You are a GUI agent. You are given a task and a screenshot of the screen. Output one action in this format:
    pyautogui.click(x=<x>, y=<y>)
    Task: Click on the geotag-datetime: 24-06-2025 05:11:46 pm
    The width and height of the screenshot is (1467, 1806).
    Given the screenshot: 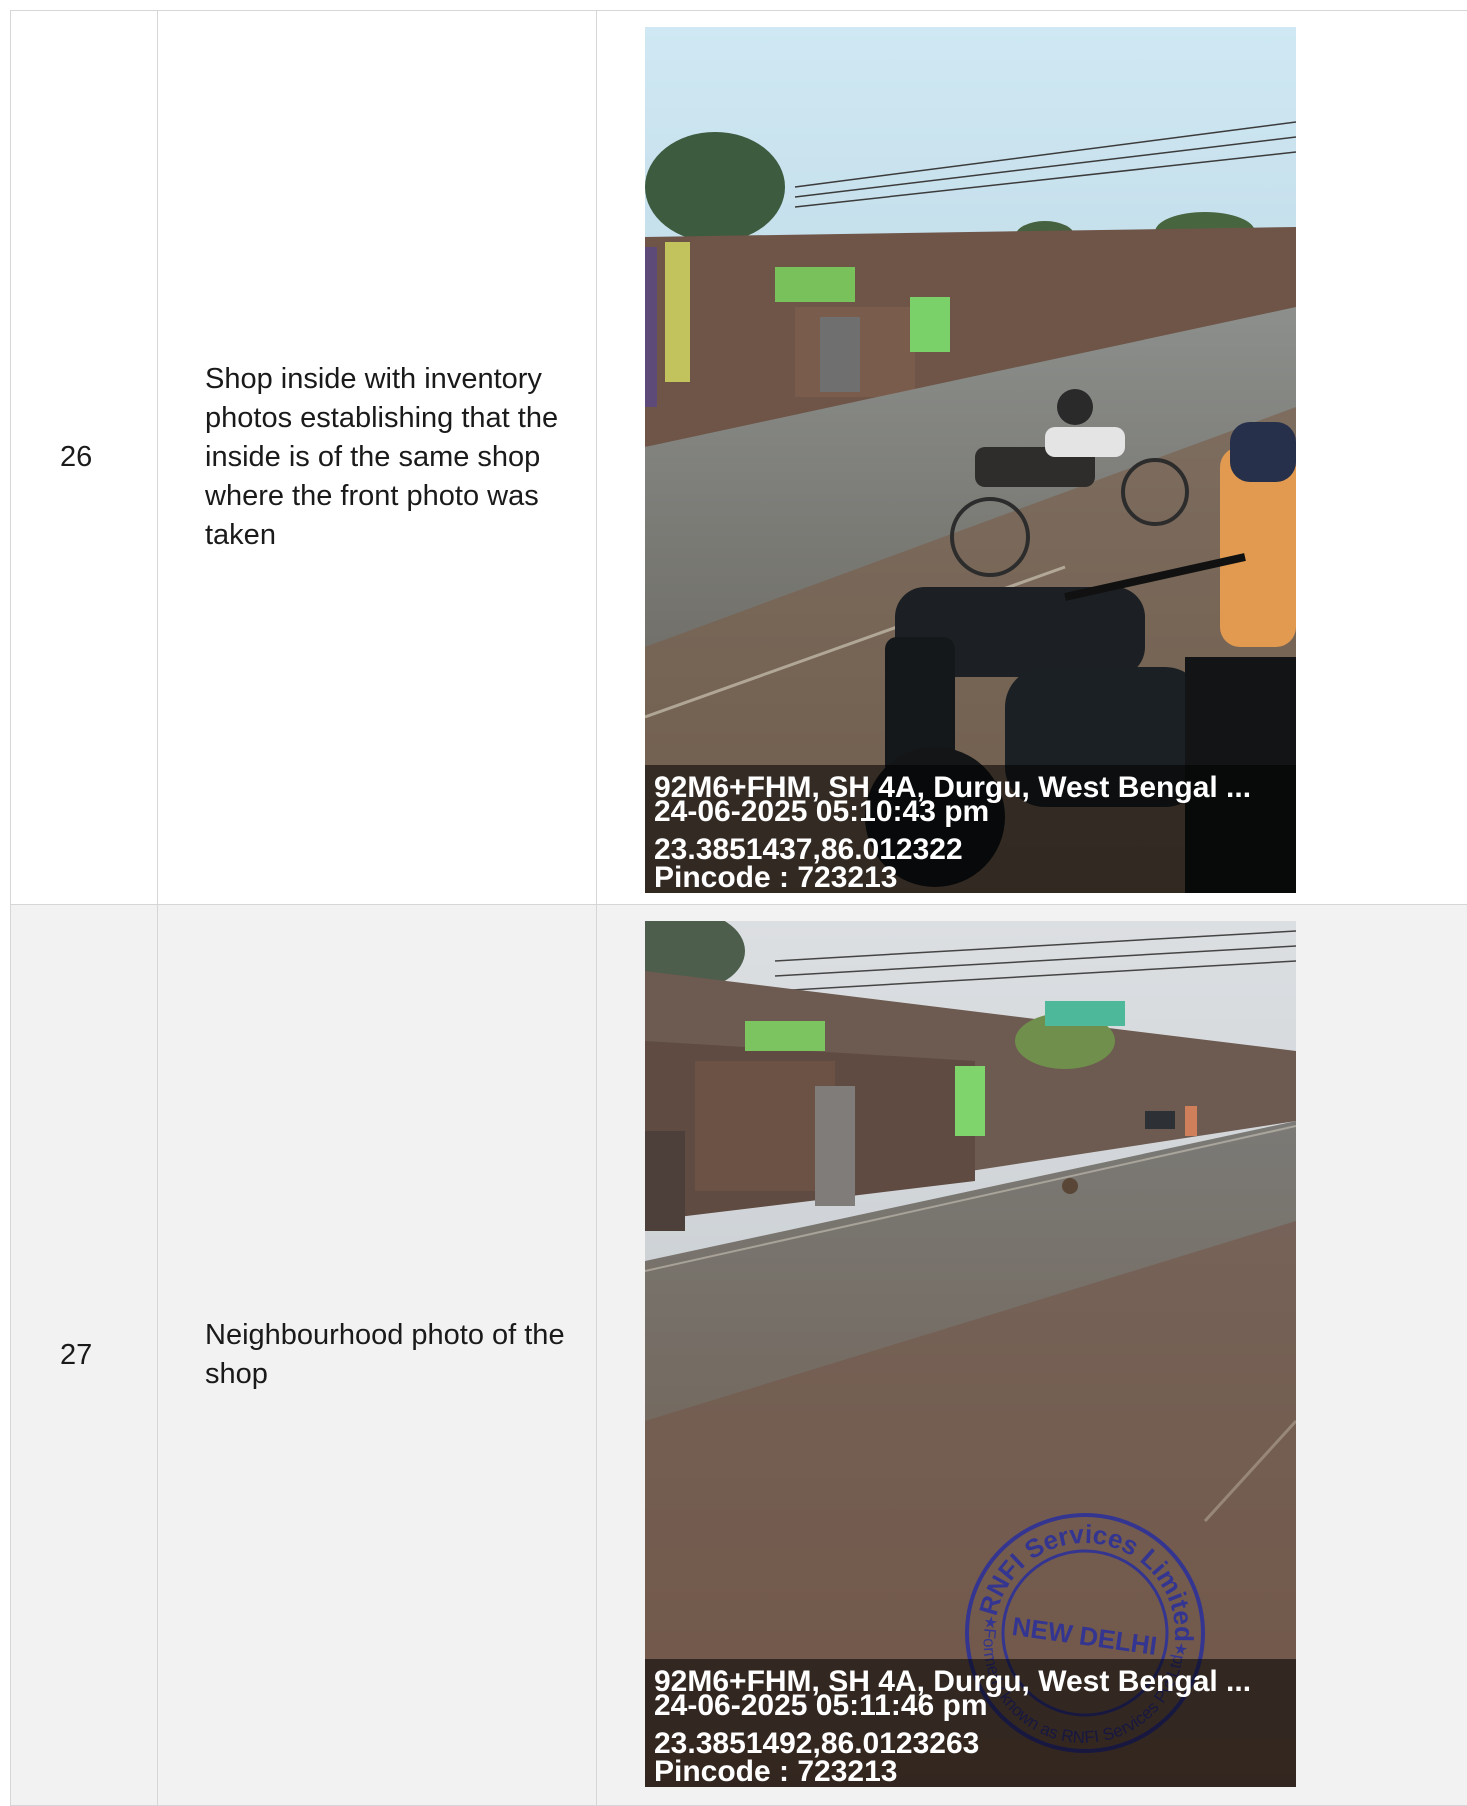 What is the action you would take?
    pyautogui.click(x=821, y=1706)
    